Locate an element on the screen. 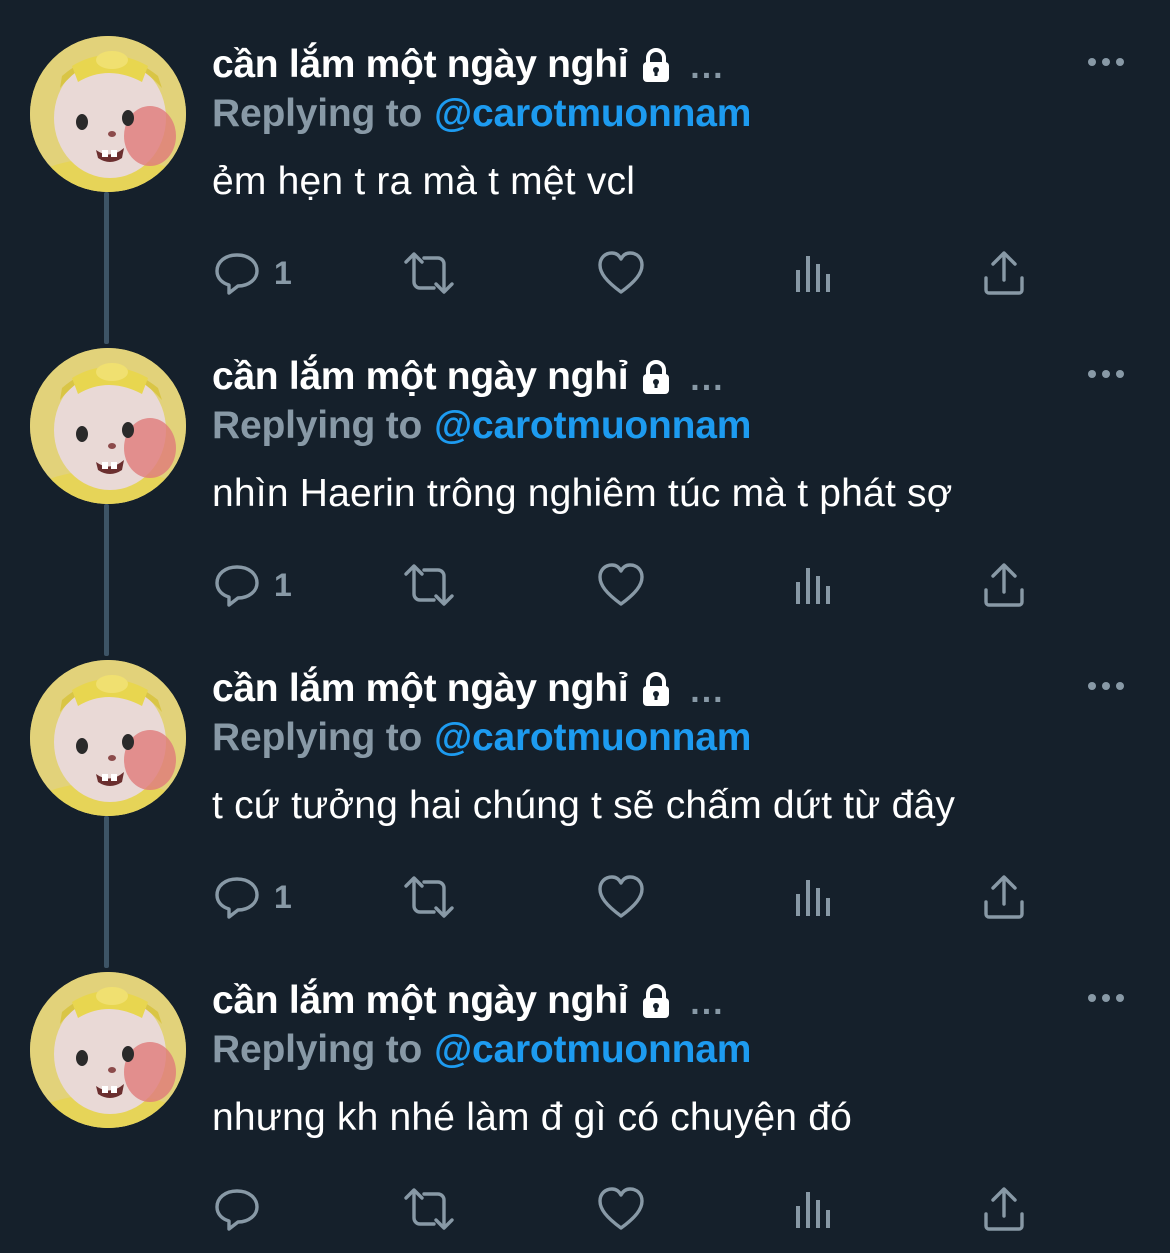 This screenshot has width=1170, height=1253. tweet-text: nhưng kh nhé làm đ gì có chuyện đó is located at coordinates (532, 1117).